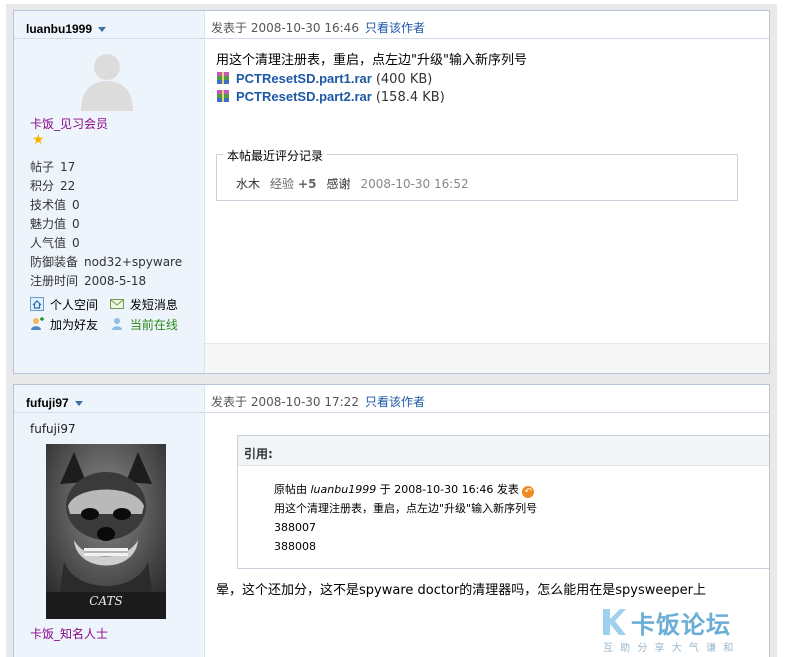  Describe the element at coordinates (285, 402) in the screenshot. I see `post-time: 发表于 2008-10-30 17:22` at that location.